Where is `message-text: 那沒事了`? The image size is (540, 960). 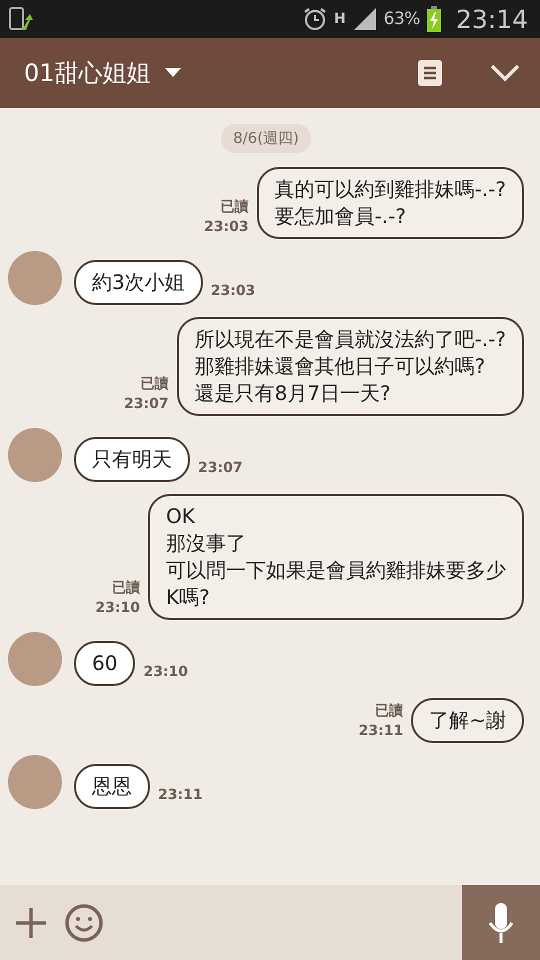
message-text: 那沒事了 is located at coordinates (206, 543).